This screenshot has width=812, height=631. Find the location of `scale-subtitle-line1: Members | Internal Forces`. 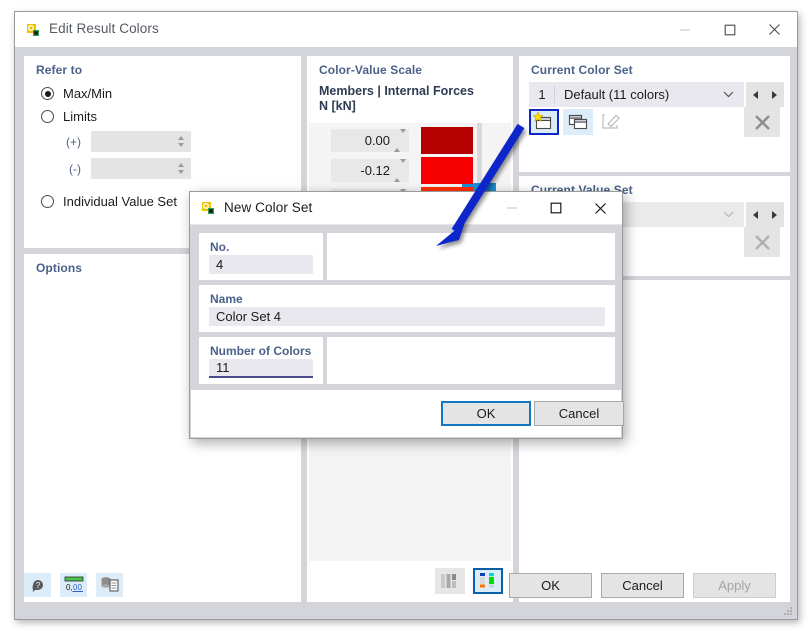

scale-subtitle-line1: Members | Internal Forces is located at coordinates (396, 91).